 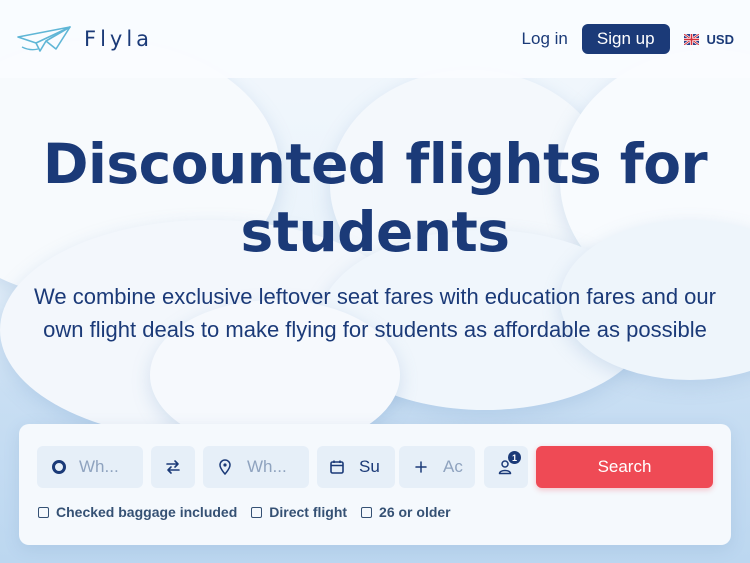 I want to click on departure-date-input, so click(x=377, y=467).